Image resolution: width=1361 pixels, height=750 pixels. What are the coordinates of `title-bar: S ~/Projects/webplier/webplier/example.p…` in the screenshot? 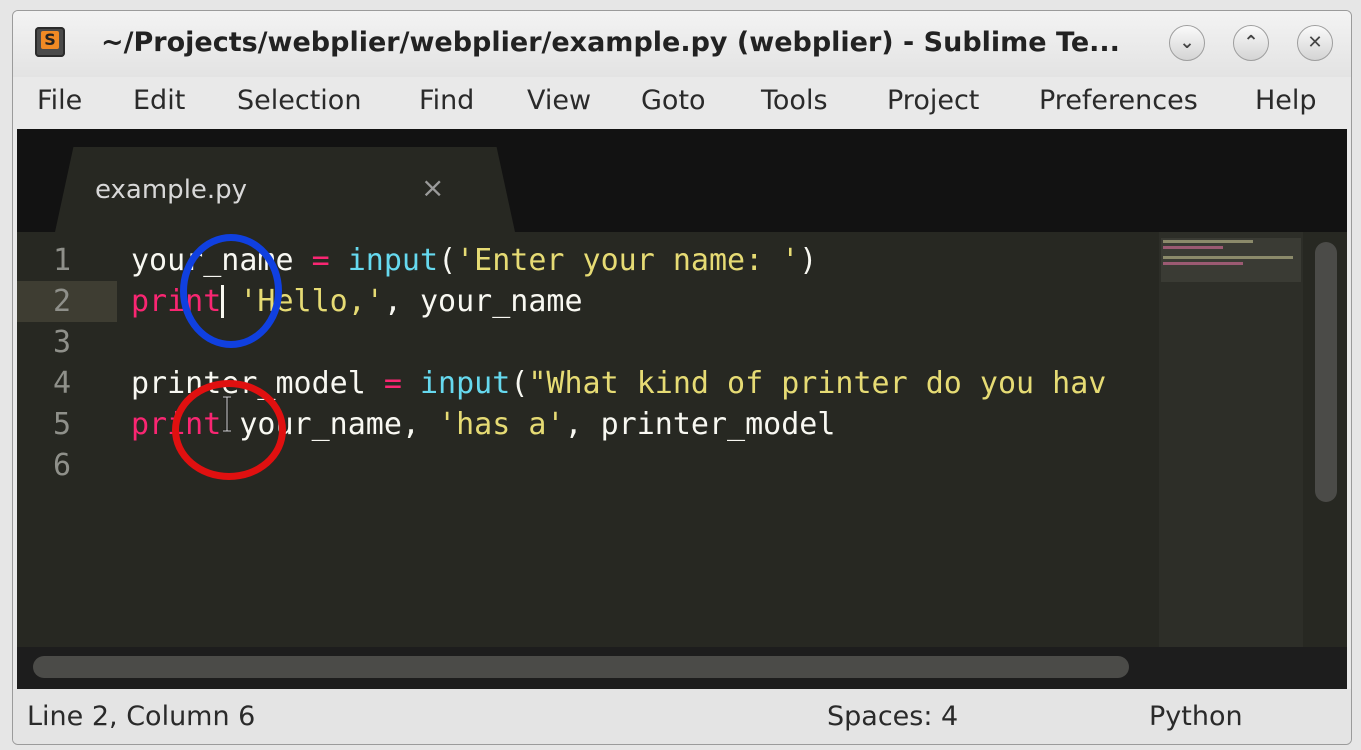 It's located at (682, 44).